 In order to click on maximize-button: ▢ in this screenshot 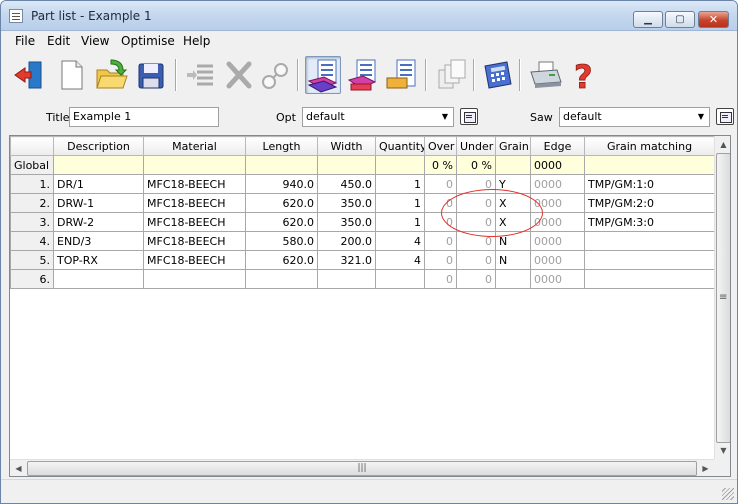, I will do `click(680, 19)`.